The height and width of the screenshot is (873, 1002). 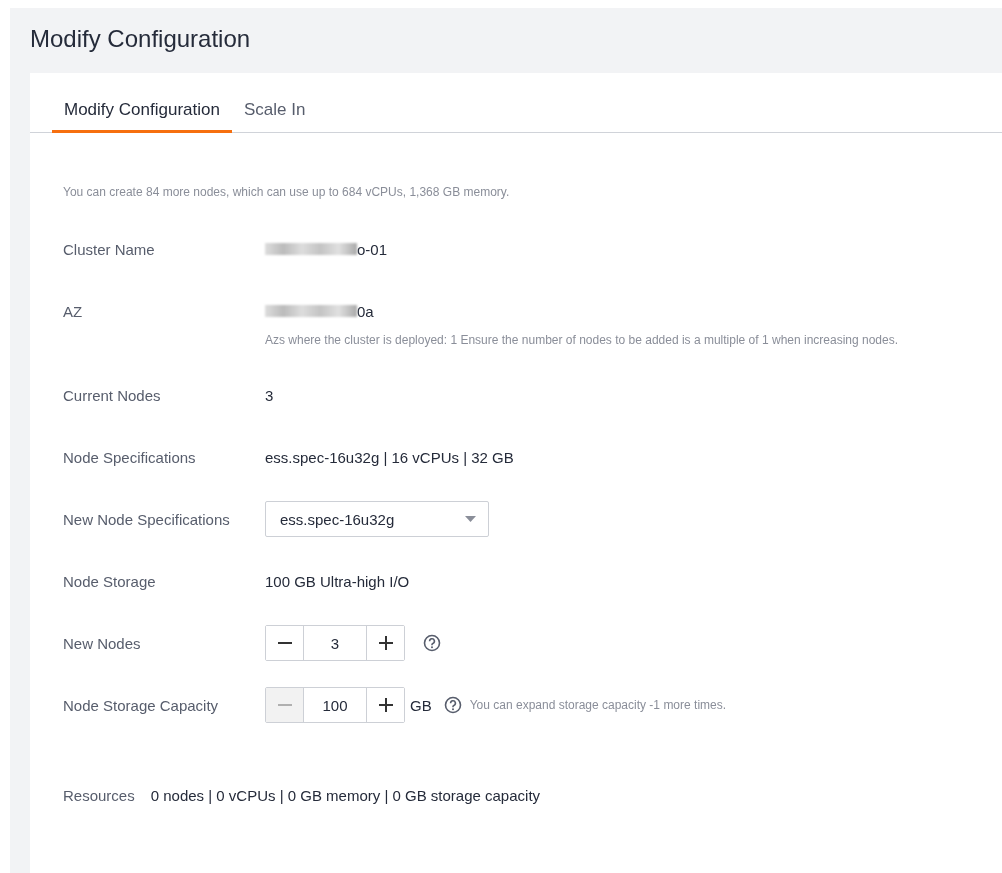 What do you see at coordinates (110, 581) in the screenshot?
I see `field-label: Node Storage` at bounding box center [110, 581].